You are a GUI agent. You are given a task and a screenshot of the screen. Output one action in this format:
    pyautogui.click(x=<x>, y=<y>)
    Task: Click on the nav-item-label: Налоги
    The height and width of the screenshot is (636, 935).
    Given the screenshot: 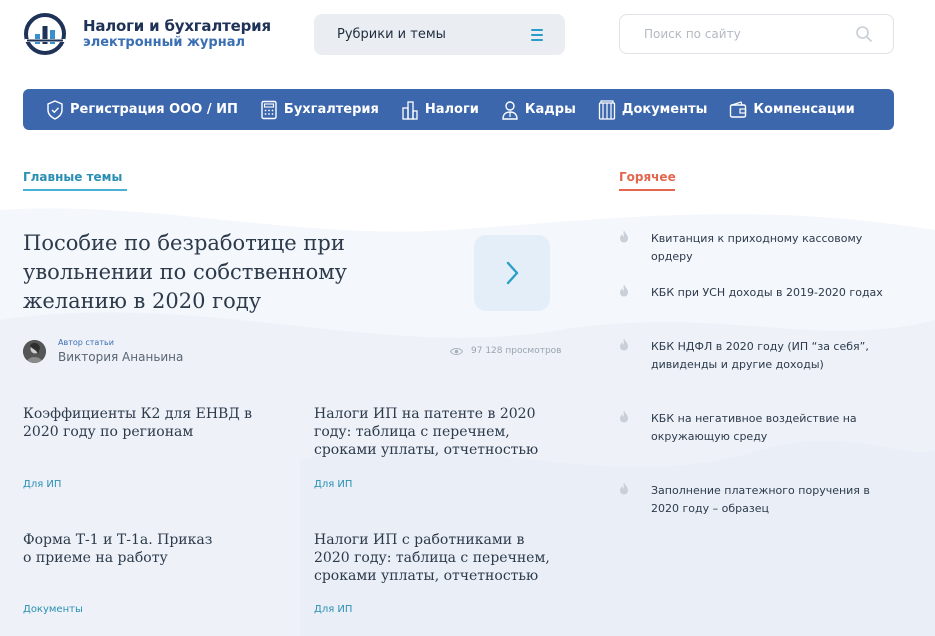 What is the action you would take?
    pyautogui.click(x=451, y=109)
    